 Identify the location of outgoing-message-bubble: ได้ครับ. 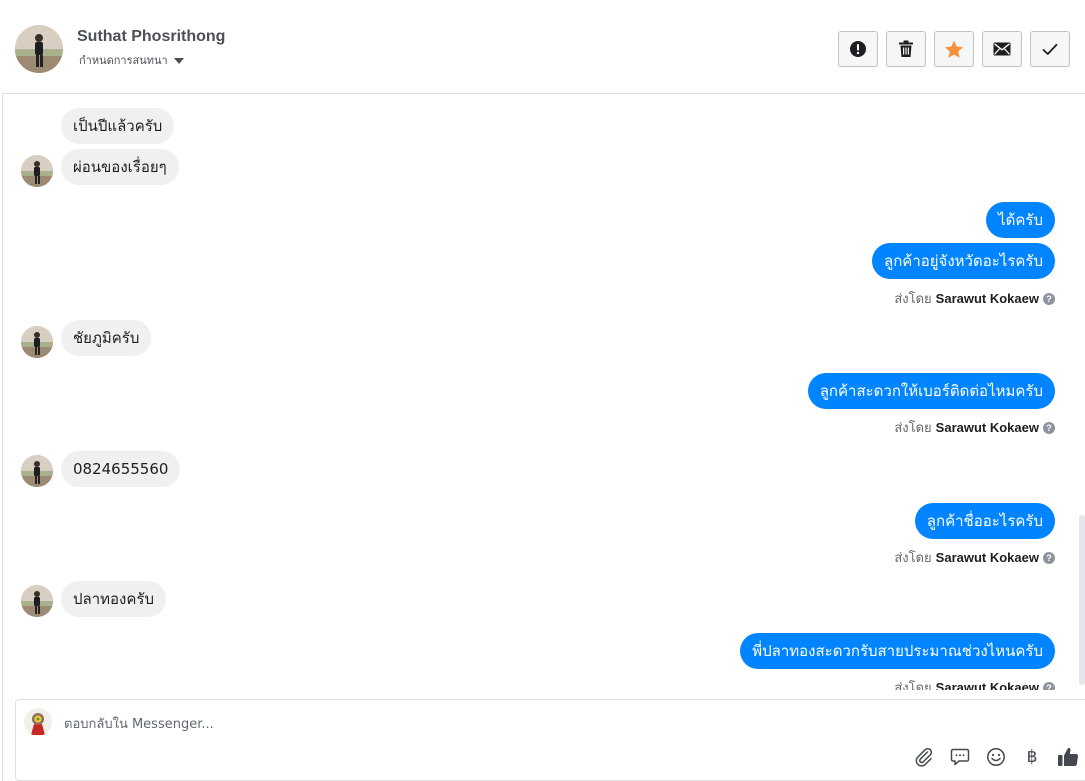
(1020, 220).